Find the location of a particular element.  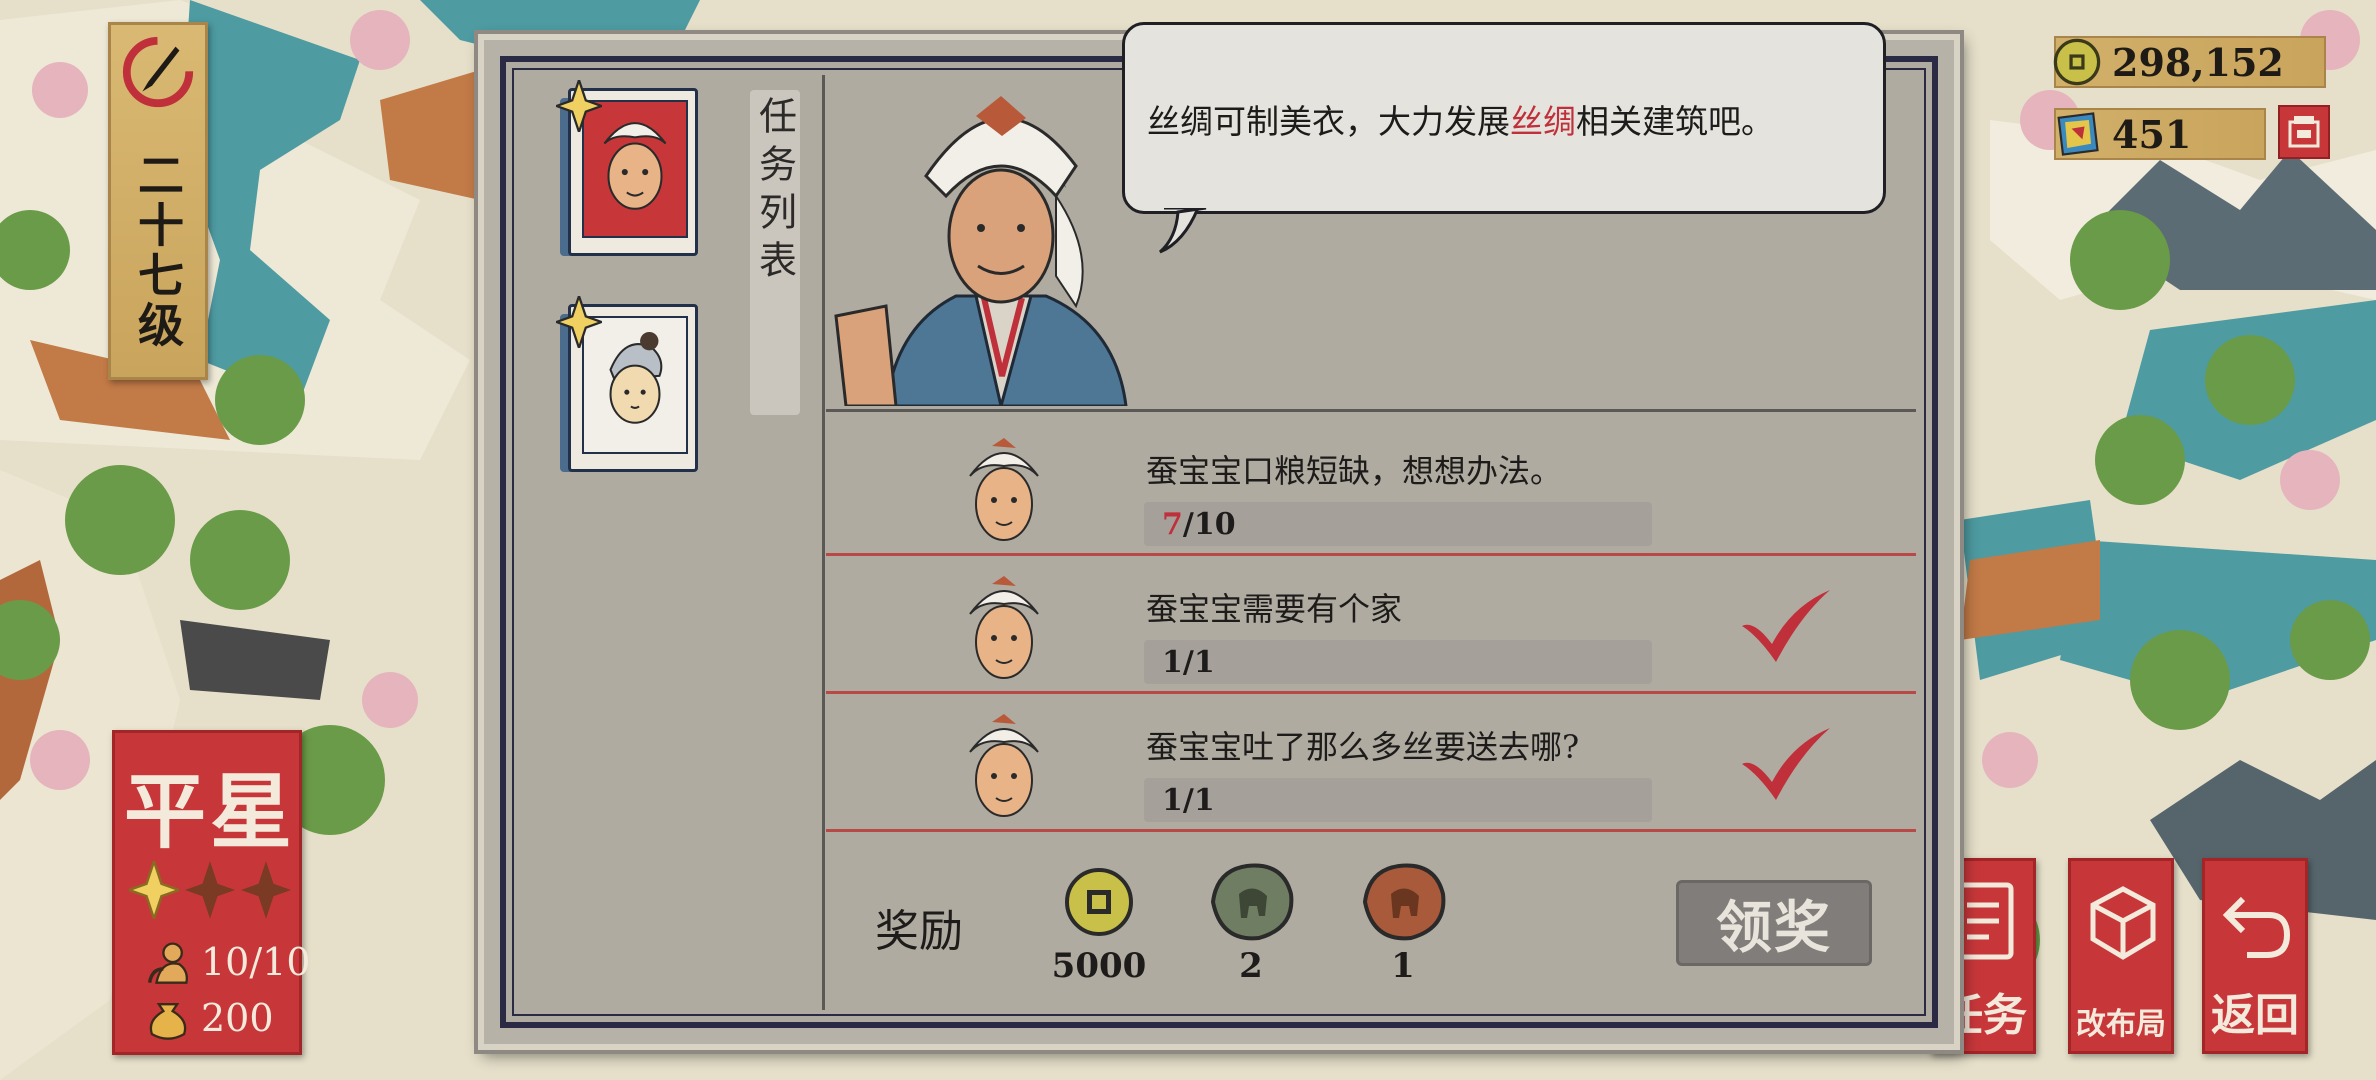

back-button: 返回 is located at coordinates (2255, 956).